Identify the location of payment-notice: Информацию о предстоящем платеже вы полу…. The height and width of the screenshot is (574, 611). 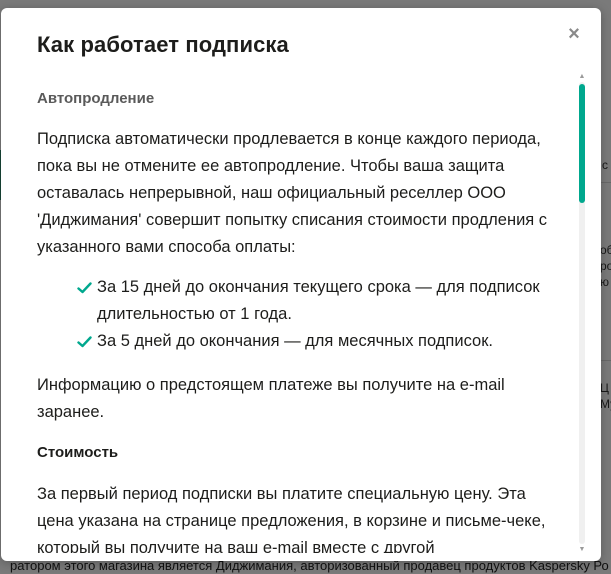
(271, 398).